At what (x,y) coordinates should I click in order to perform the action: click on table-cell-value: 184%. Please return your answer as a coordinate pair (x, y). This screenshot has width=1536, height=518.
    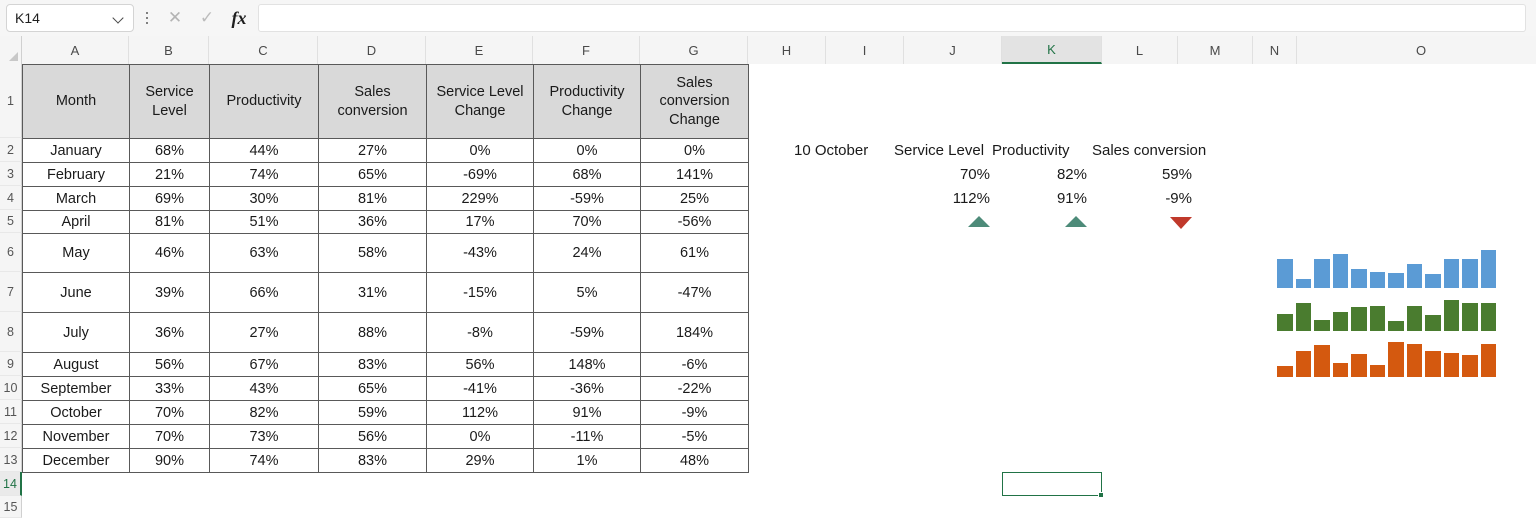
    Looking at the image, I should click on (694, 332).